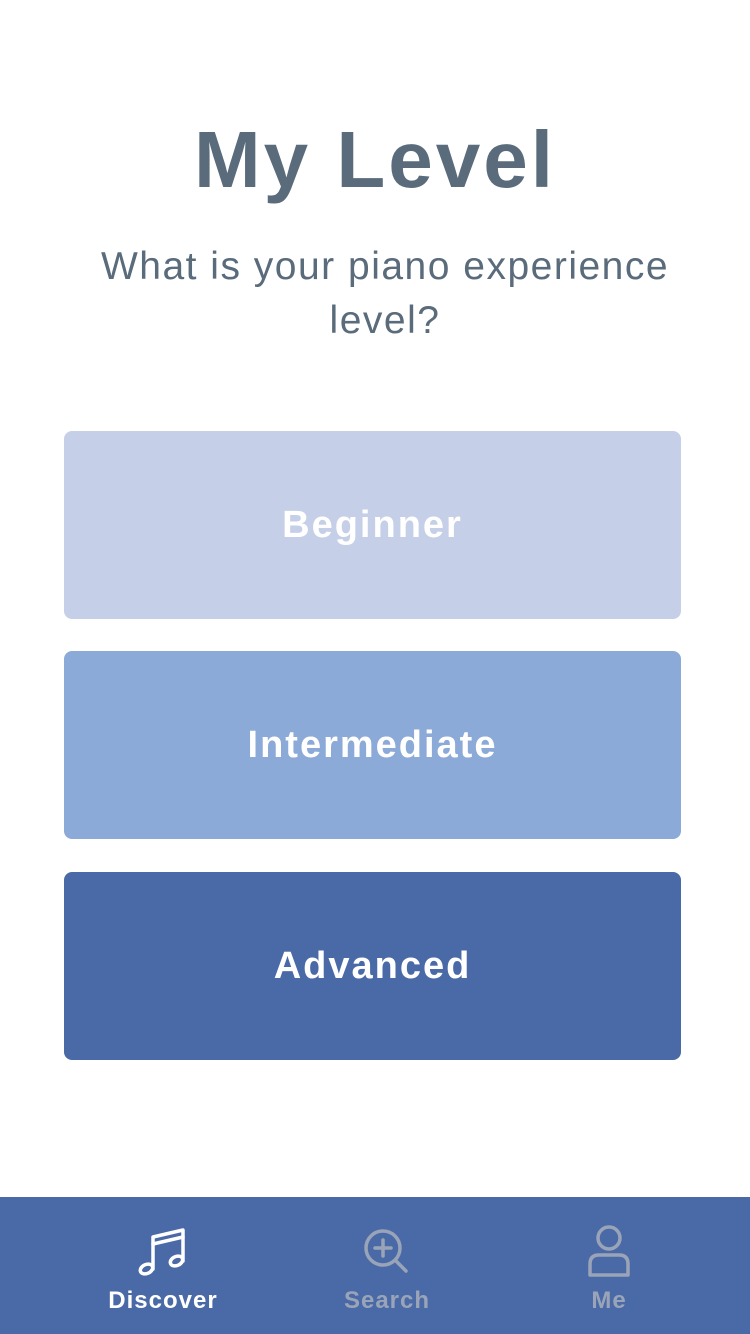 This screenshot has height=1334, width=750. What do you see at coordinates (387, 1300) in the screenshot?
I see `tab-search-label: Search` at bounding box center [387, 1300].